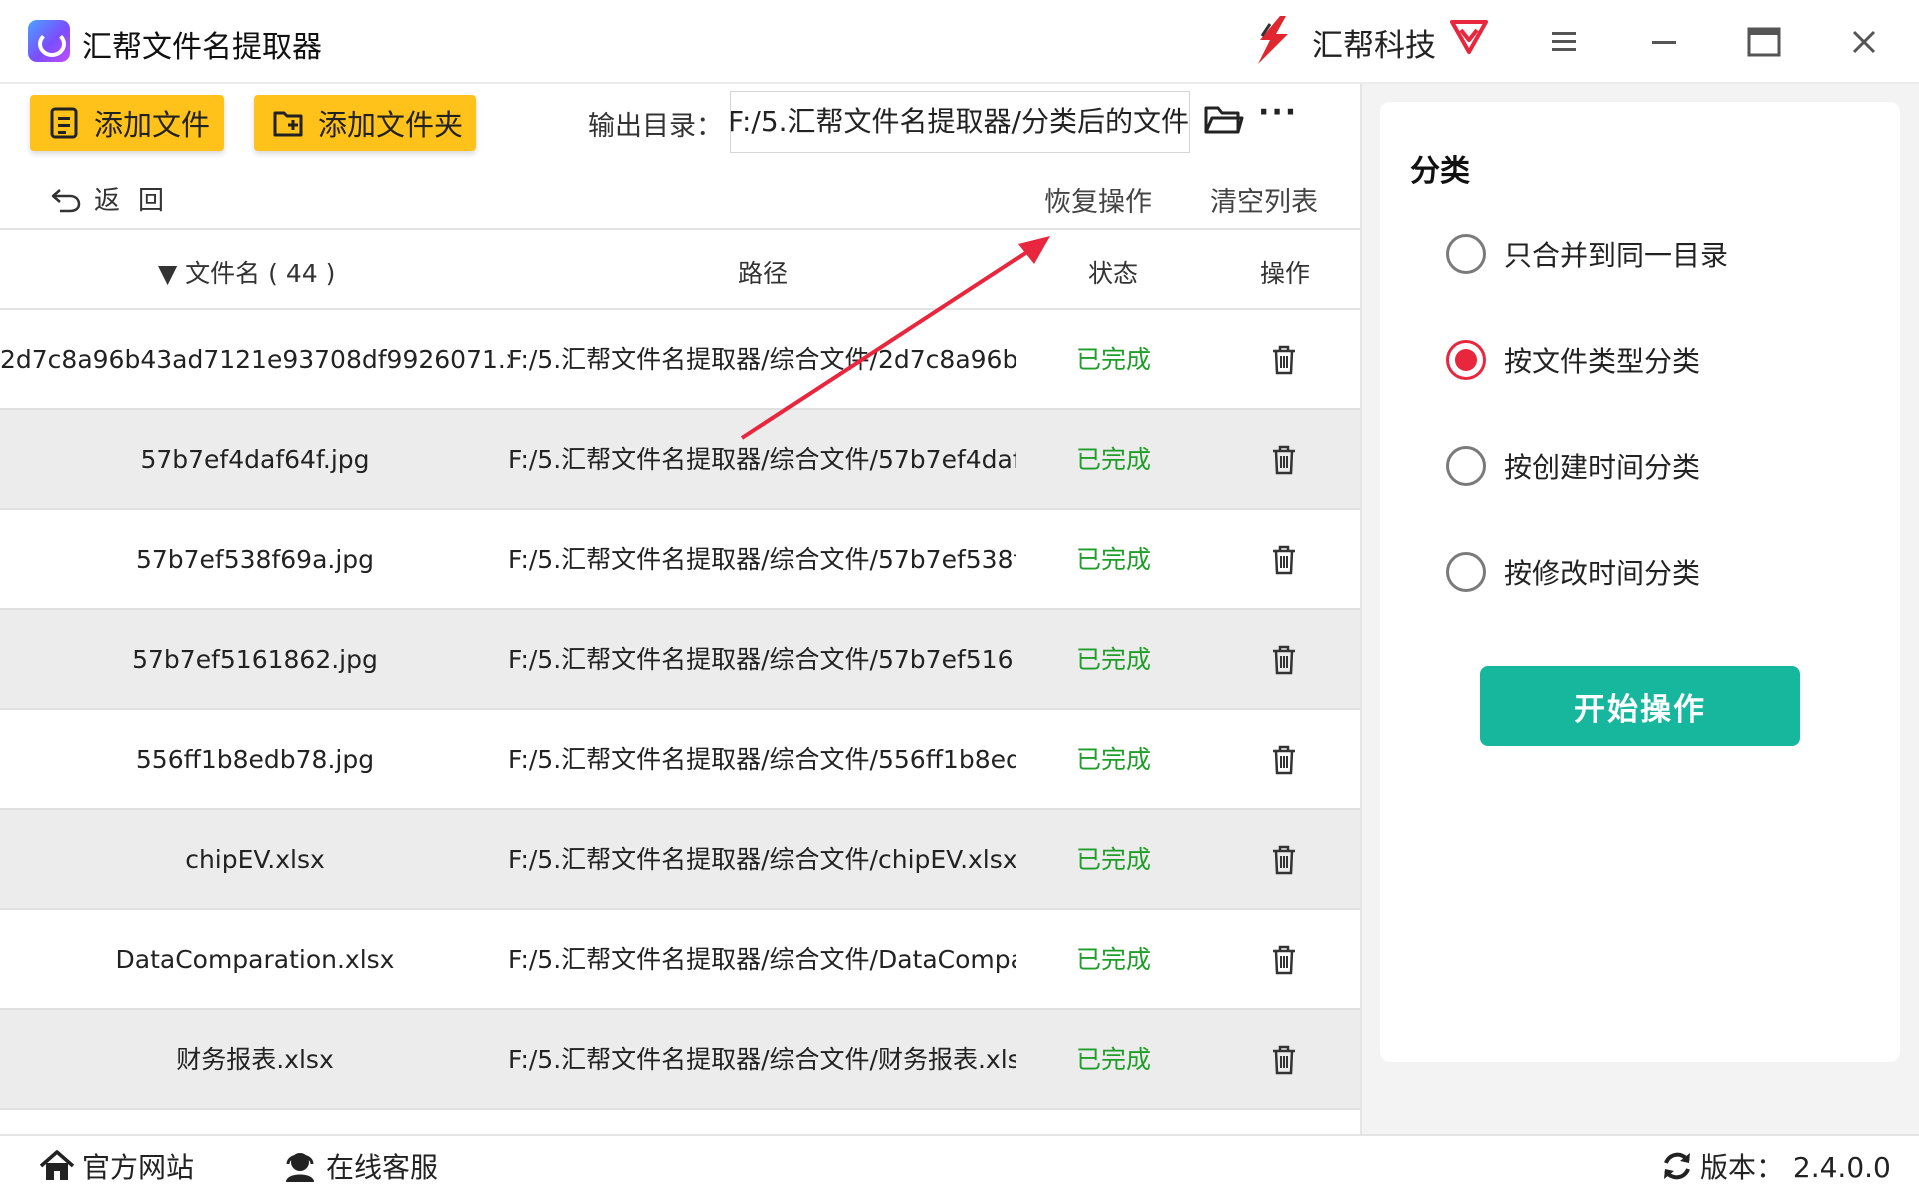  I want to click on file-name-cell: 财务报表.xlsx, so click(255, 1059).